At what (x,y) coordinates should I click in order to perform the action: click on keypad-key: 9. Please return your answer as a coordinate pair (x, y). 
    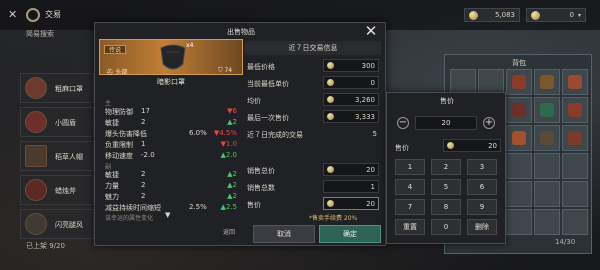
    Looking at the image, I should click on (482, 207).